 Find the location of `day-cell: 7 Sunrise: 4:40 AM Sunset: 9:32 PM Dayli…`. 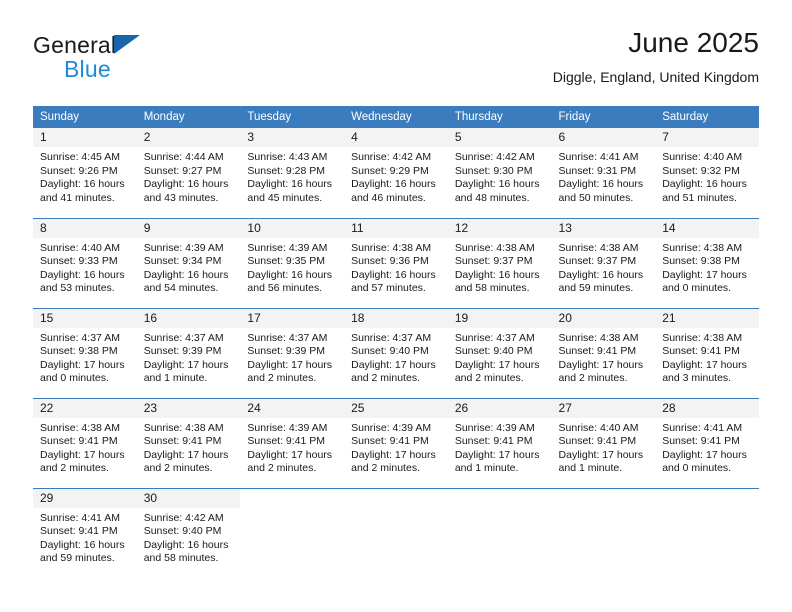

day-cell: 7 Sunrise: 4:40 AM Sunset: 9:32 PM Dayli… is located at coordinates (707, 173).